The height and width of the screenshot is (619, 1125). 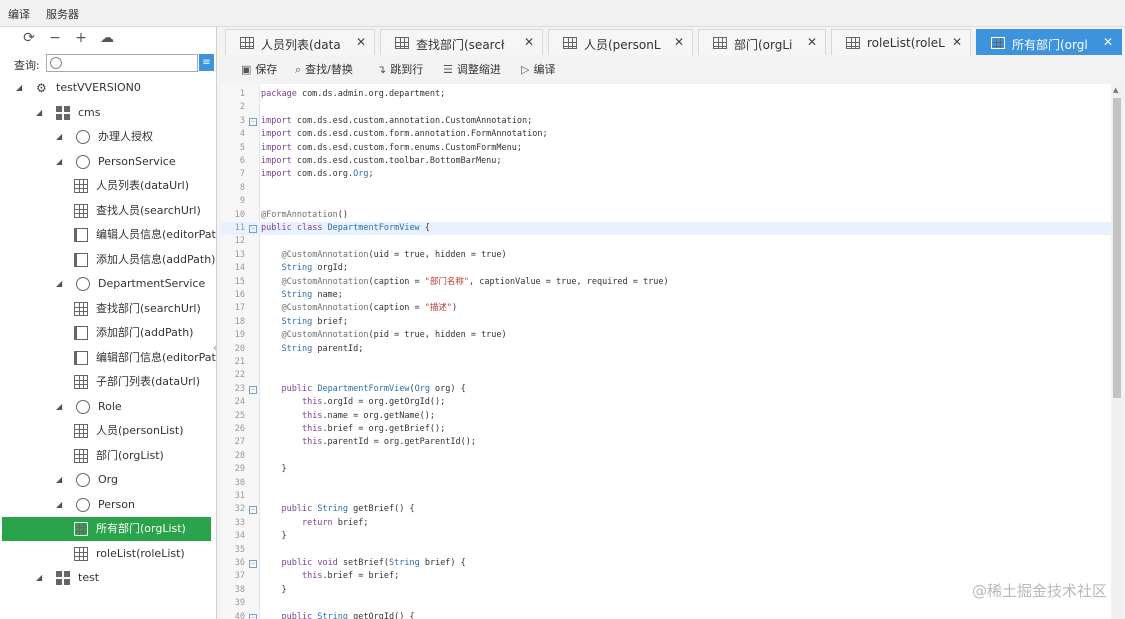 I want to click on vertical-scrollbar: ▲, so click(x=1117, y=351).